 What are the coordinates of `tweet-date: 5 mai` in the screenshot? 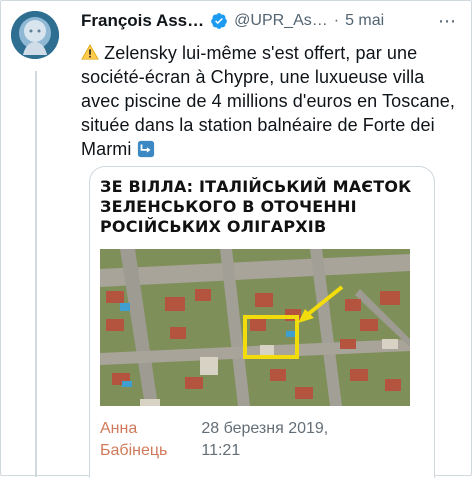 It's located at (364, 21).